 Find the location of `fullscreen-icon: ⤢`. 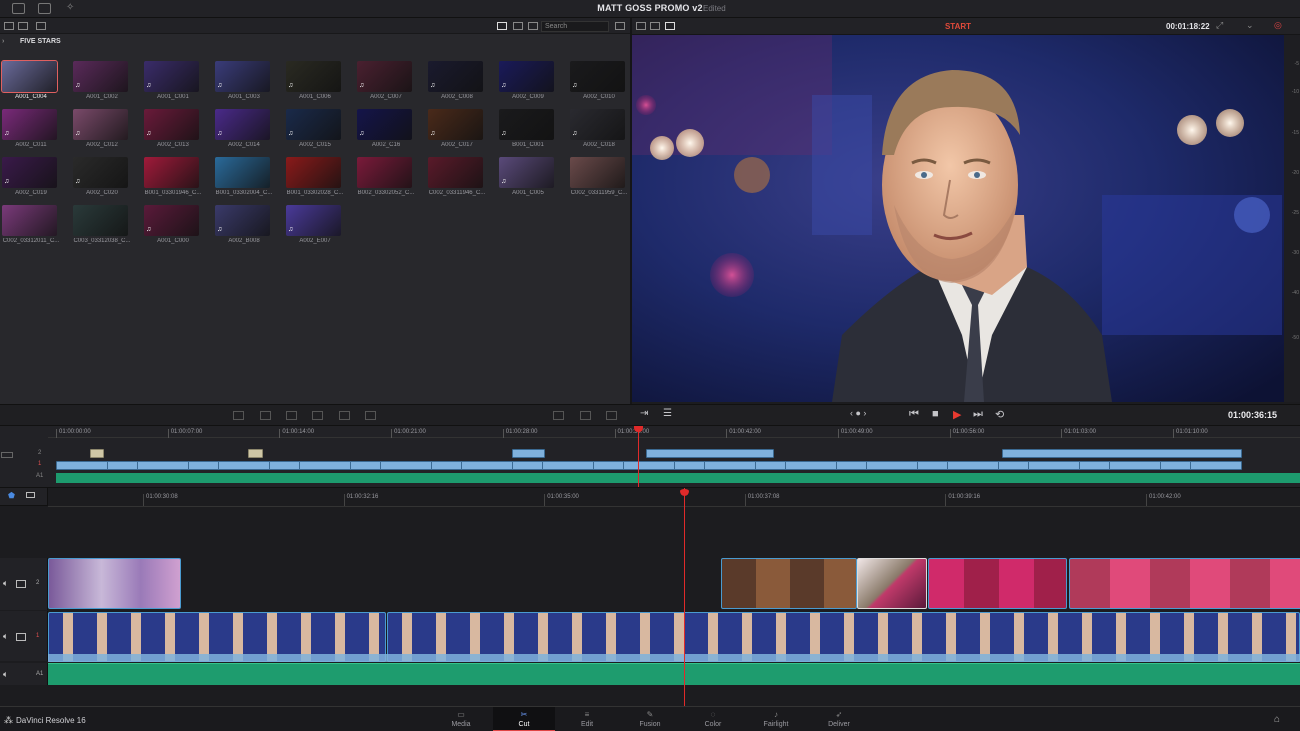

fullscreen-icon: ⤢ is located at coordinates (1221, 25).